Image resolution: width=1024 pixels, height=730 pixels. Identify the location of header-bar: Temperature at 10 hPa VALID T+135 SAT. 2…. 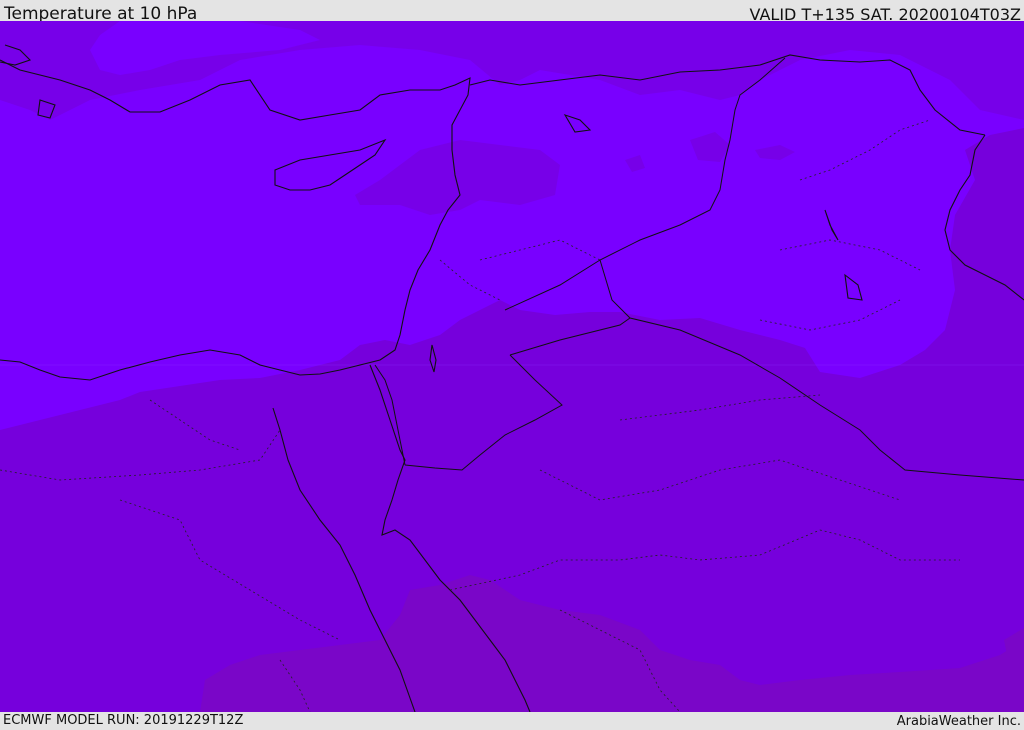
(512, 12).